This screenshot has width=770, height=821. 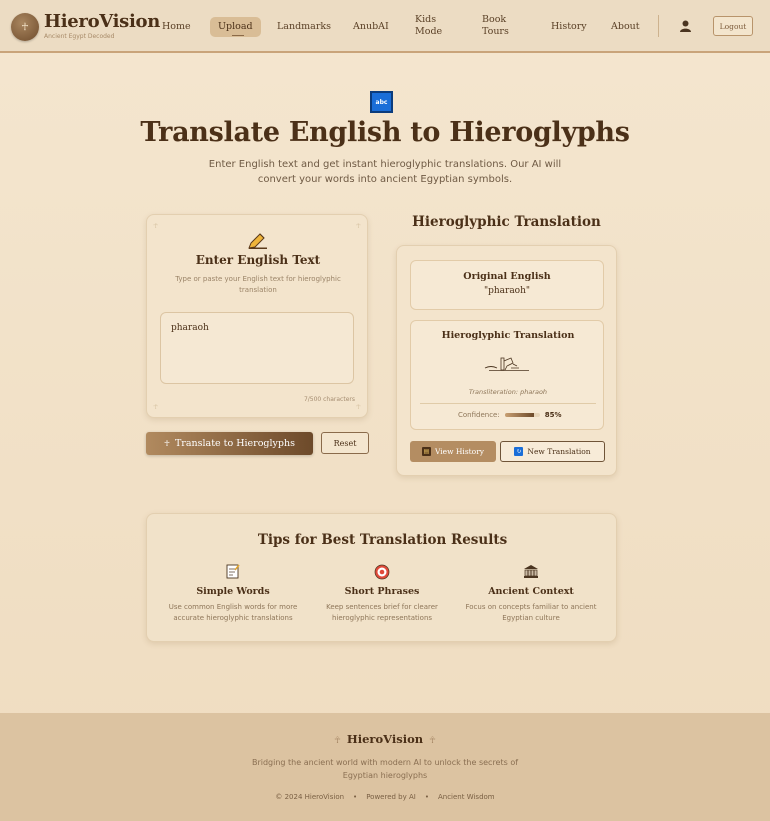 I want to click on user-icon, so click(x=685, y=26).